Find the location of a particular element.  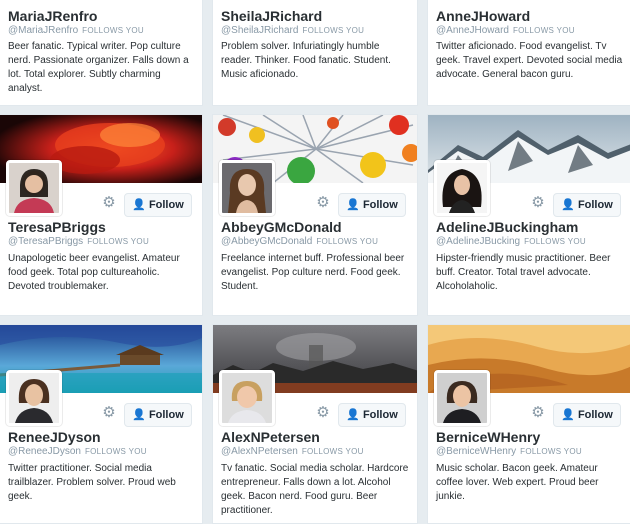

user-handle: @AbbeyGMcDonald is located at coordinates (266, 241).